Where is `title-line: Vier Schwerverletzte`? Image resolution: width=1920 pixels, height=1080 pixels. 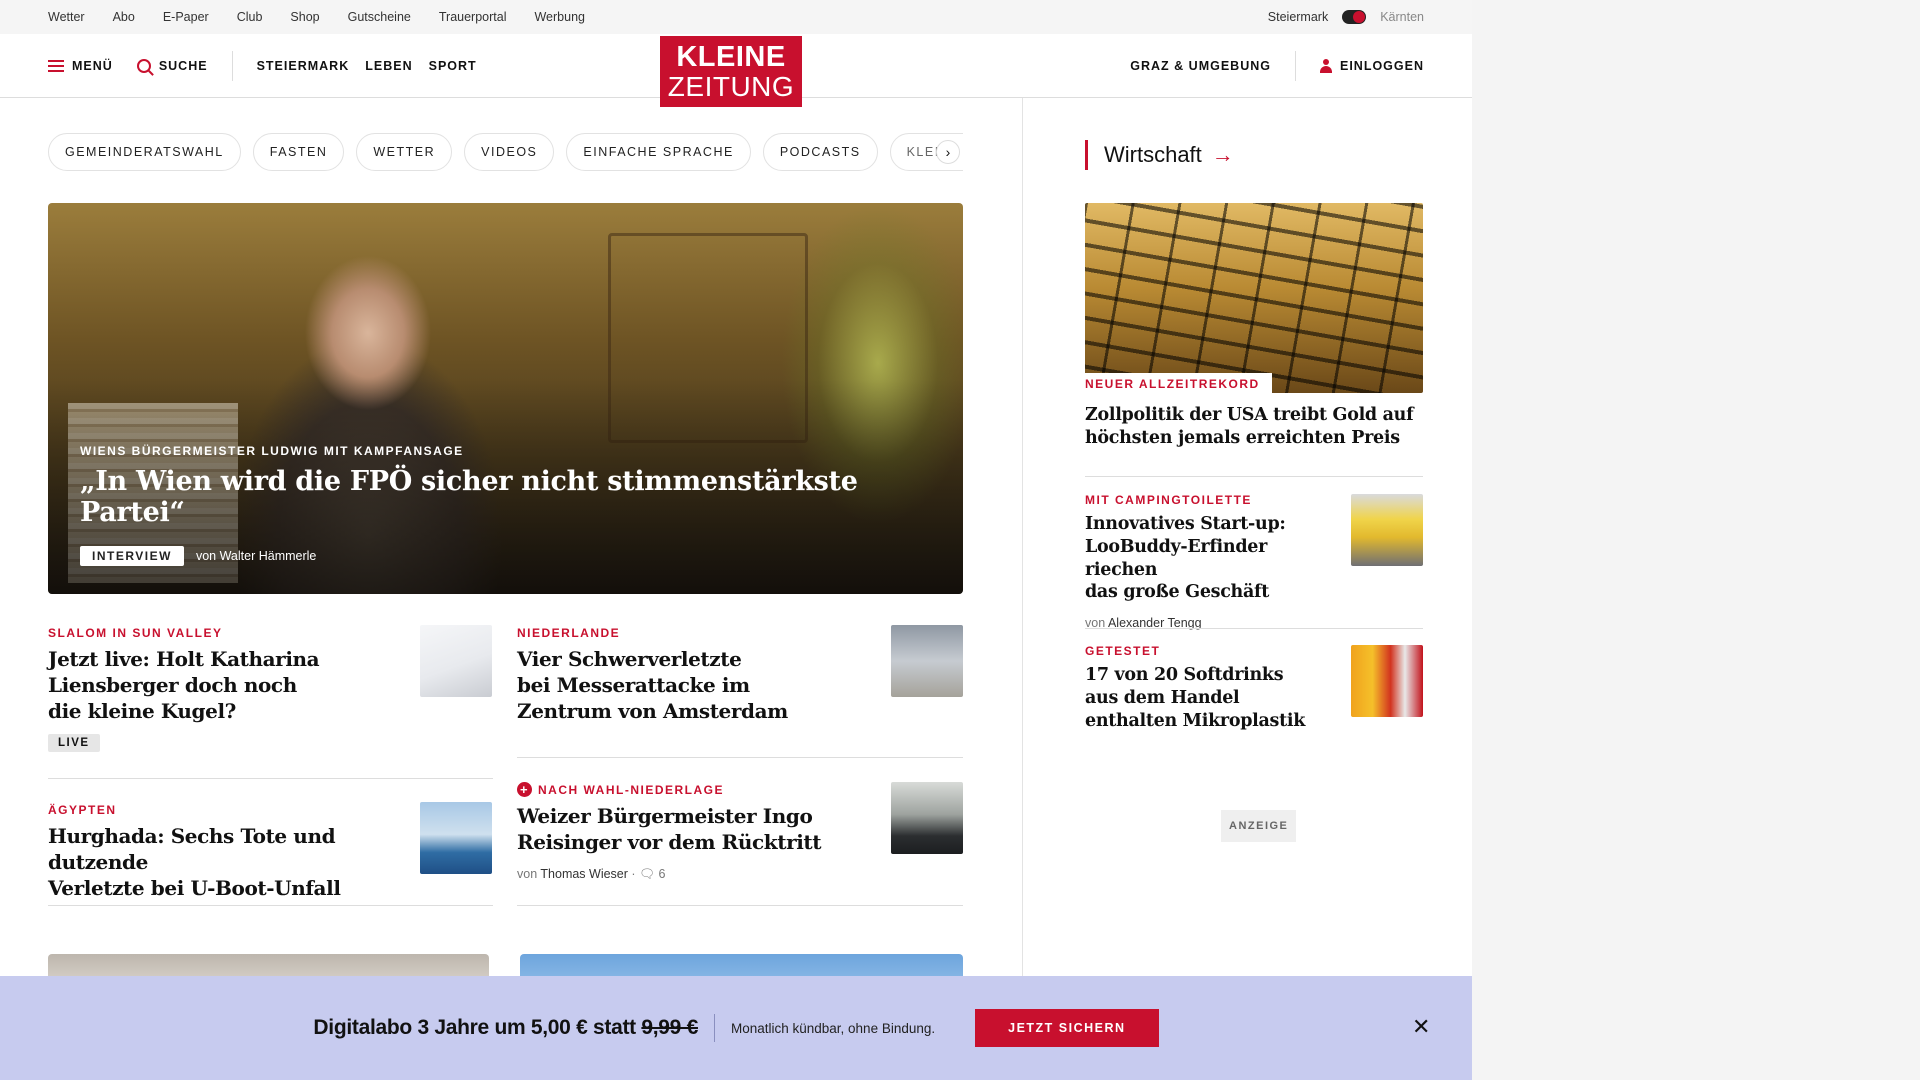 title-line: Vier Schwerverletzte is located at coordinates (629, 659).